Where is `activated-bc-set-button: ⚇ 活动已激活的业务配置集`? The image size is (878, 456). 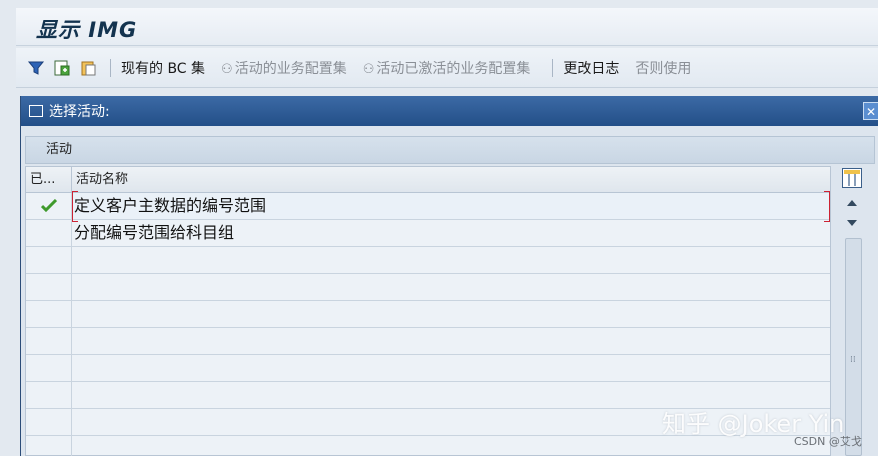 activated-bc-set-button: ⚇ 活动已激活的业务配置集 is located at coordinates (447, 68).